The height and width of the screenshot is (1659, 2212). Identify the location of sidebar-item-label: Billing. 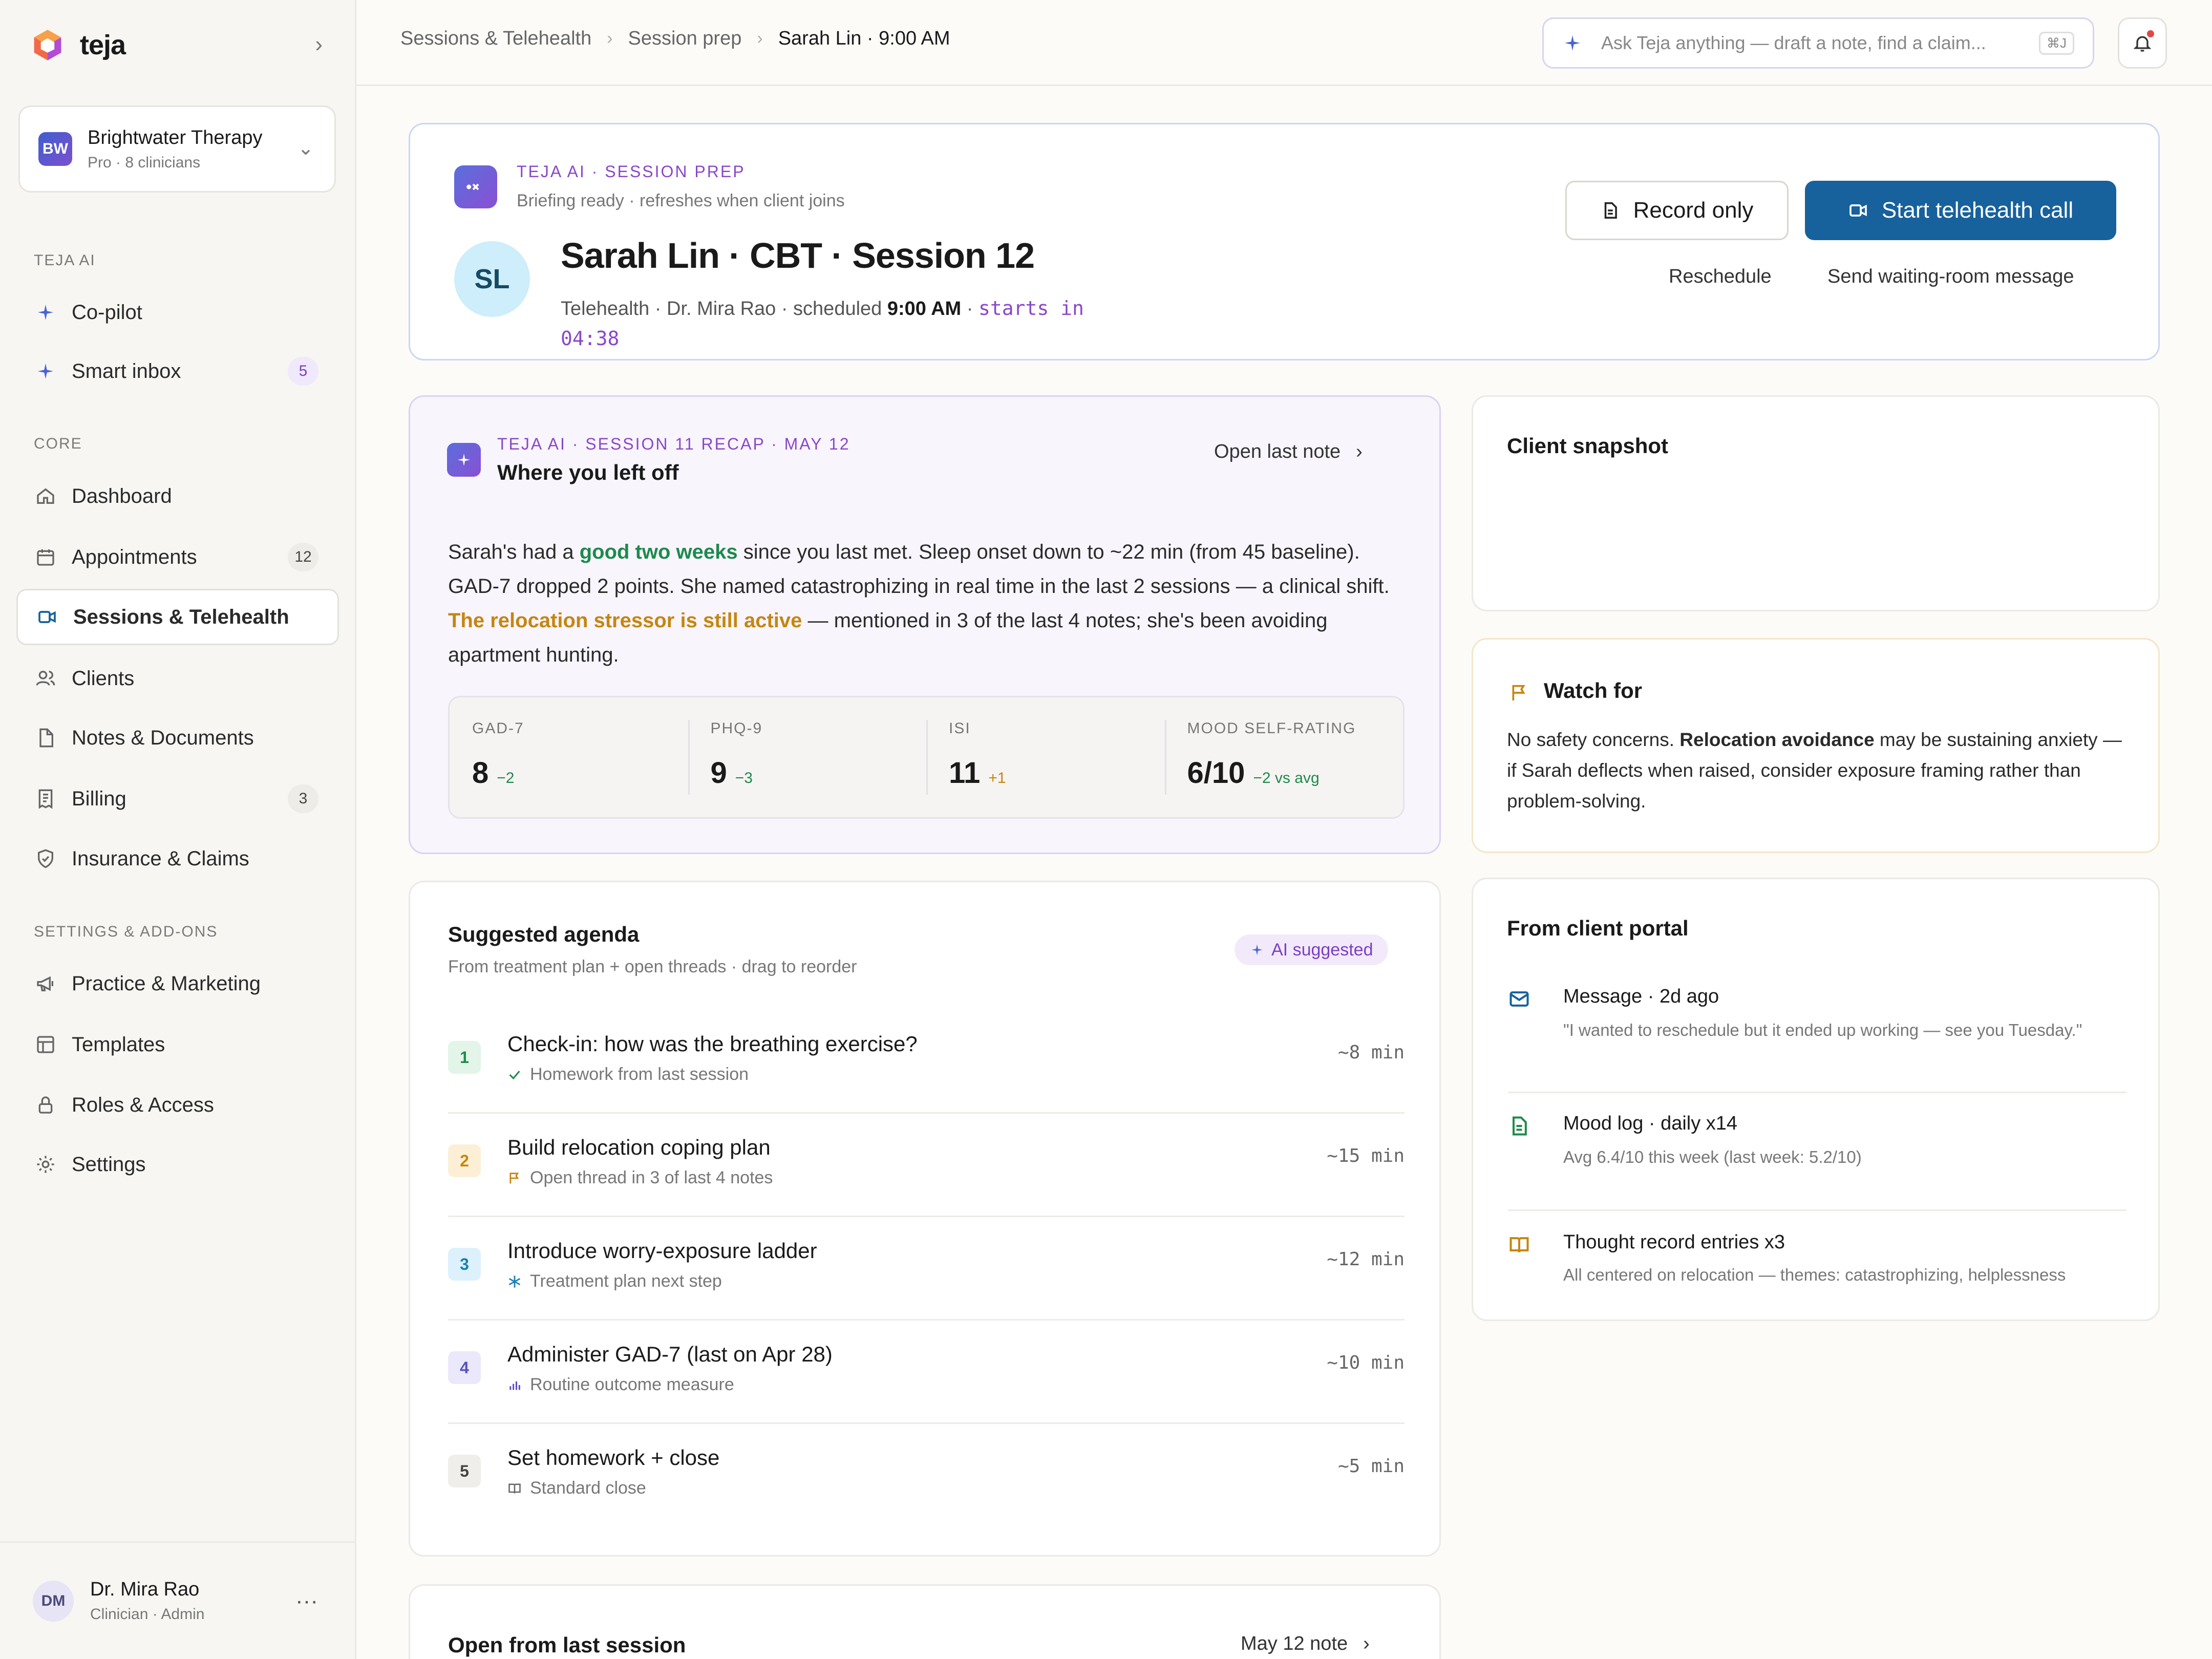
(99, 799).